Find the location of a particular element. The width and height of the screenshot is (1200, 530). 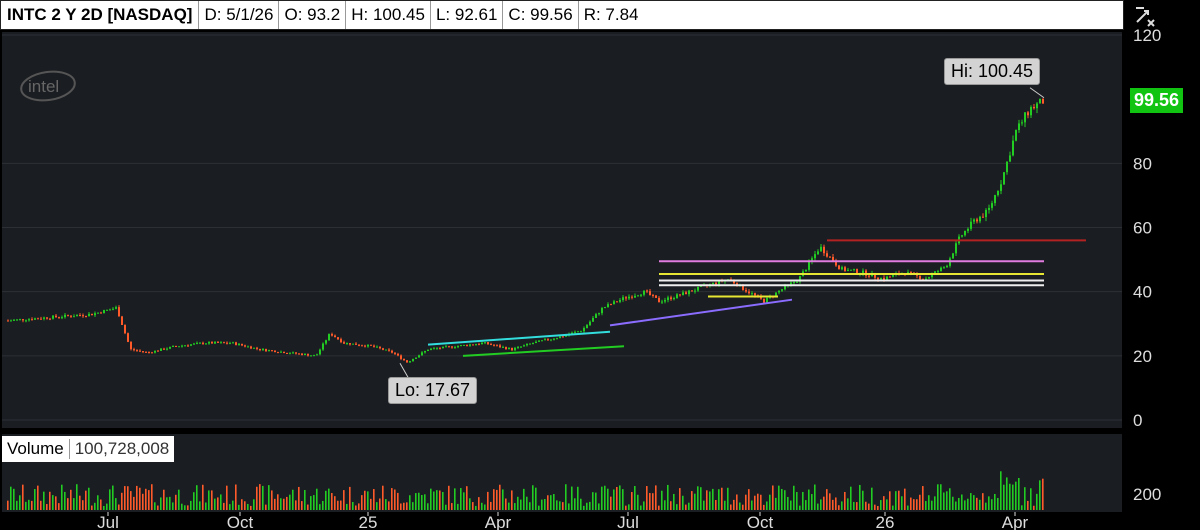

x-tick-label: 25 is located at coordinates (368, 521).